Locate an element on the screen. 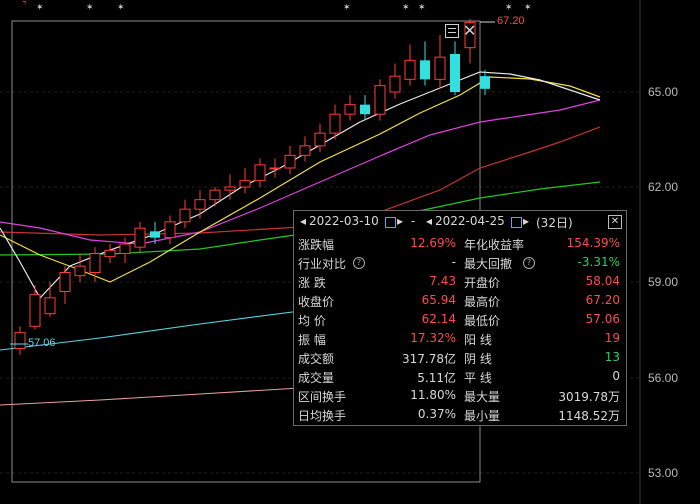 The height and width of the screenshot is (504, 700). stat-value: 67.20 is located at coordinates (602, 300).